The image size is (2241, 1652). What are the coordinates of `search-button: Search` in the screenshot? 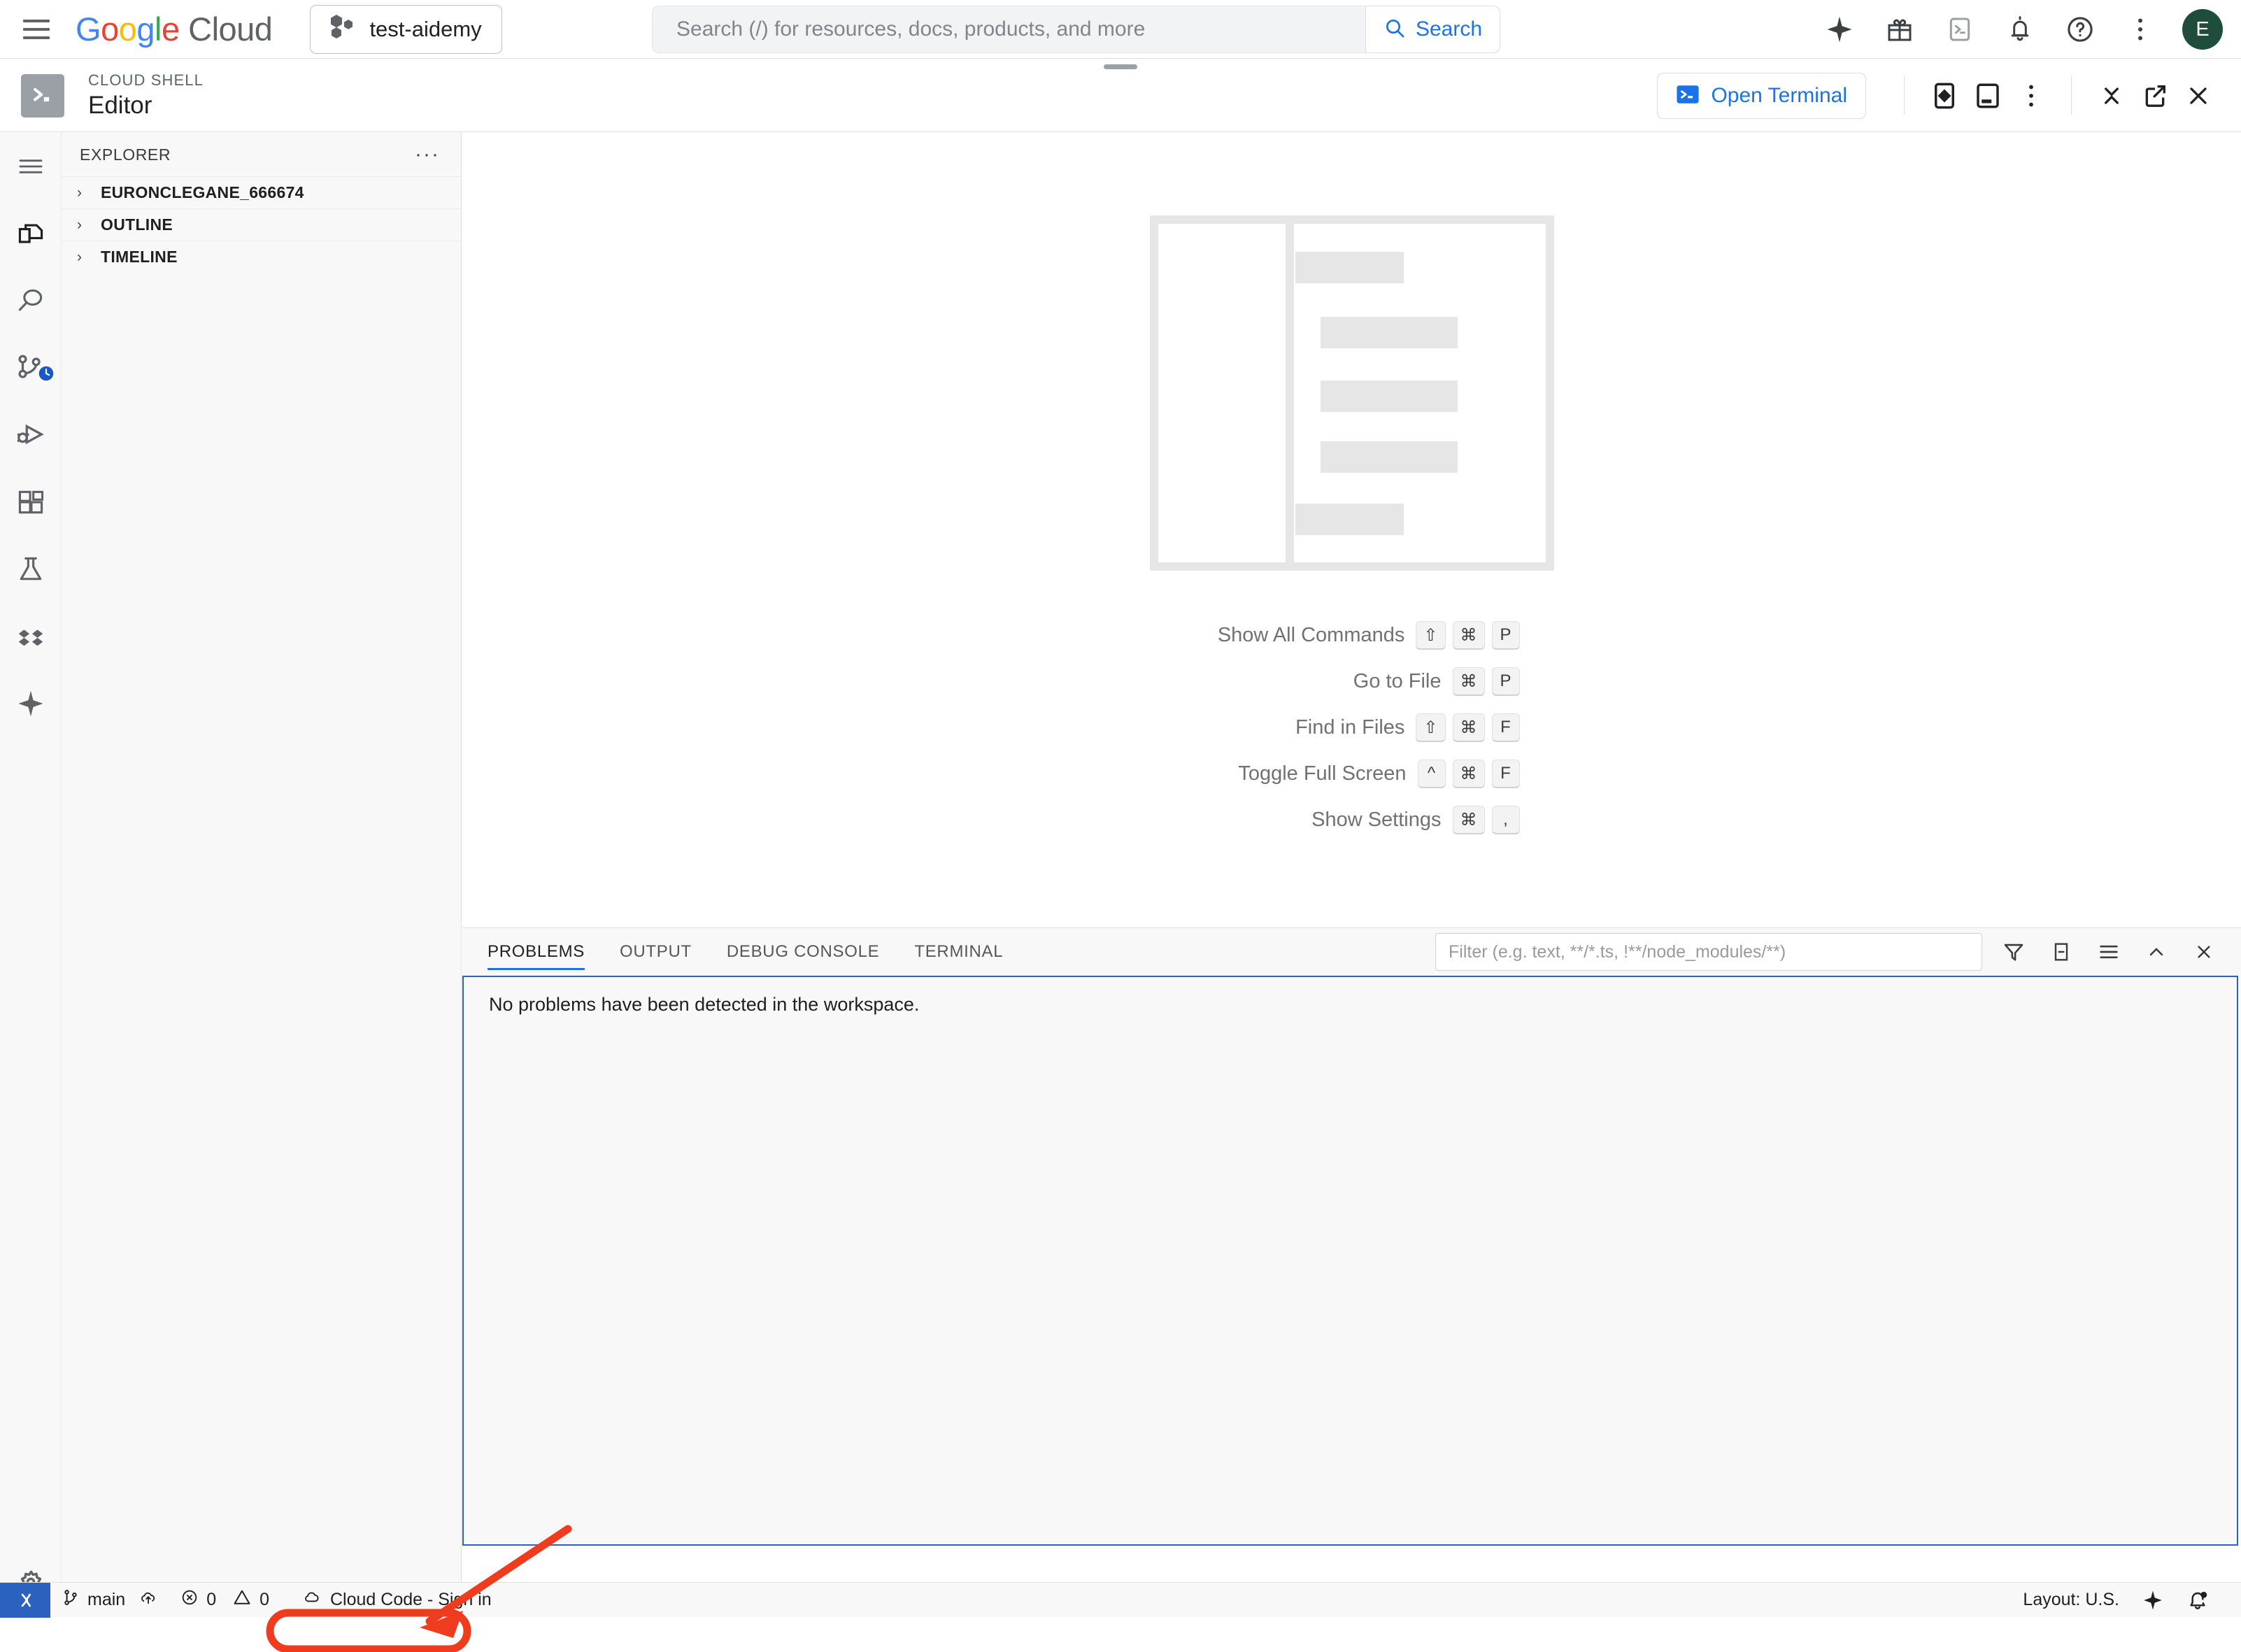 It's located at (1432, 29).